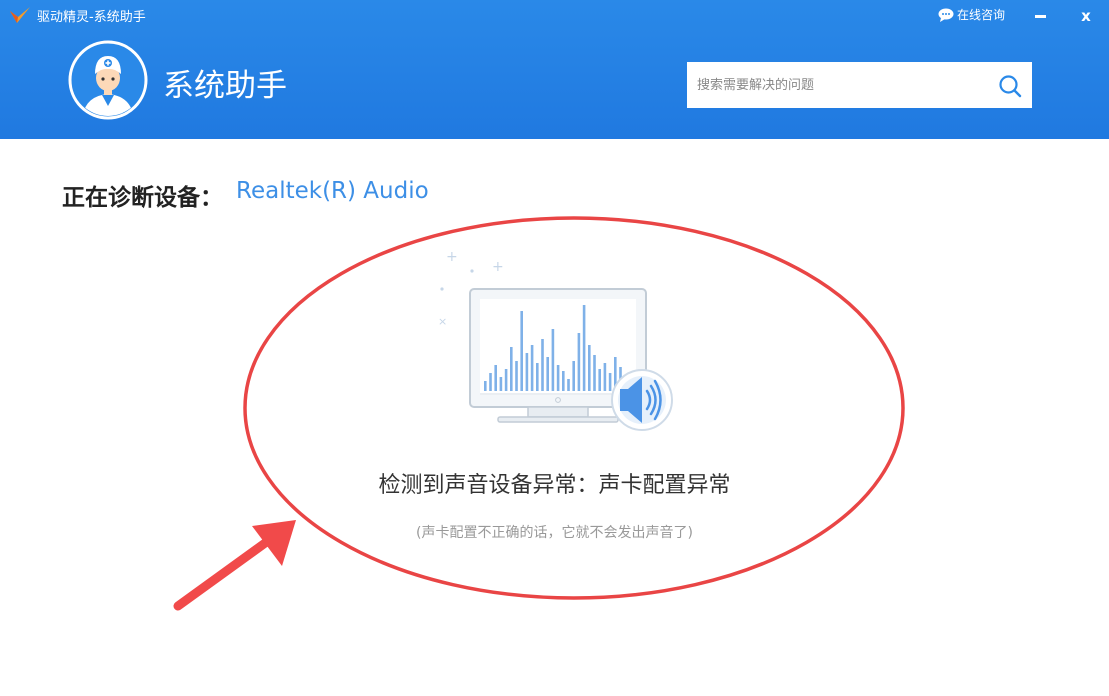  I want to click on result-subtitle: (声卡配置不正确的话，它就不会发出声音了), so click(554, 533).